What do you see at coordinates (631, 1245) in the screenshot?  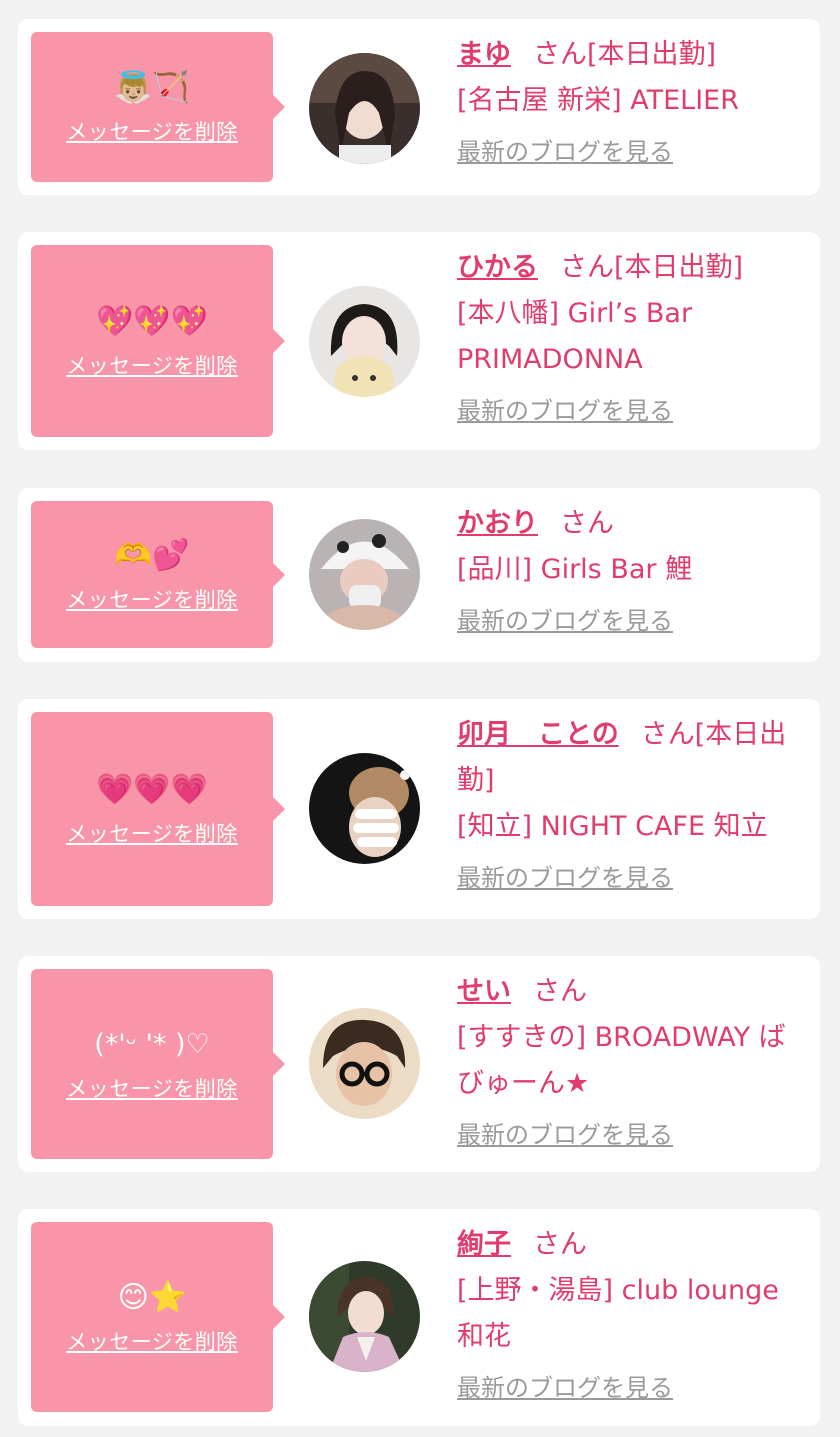 I see `cast-header: 絢子 さん` at bounding box center [631, 1245].